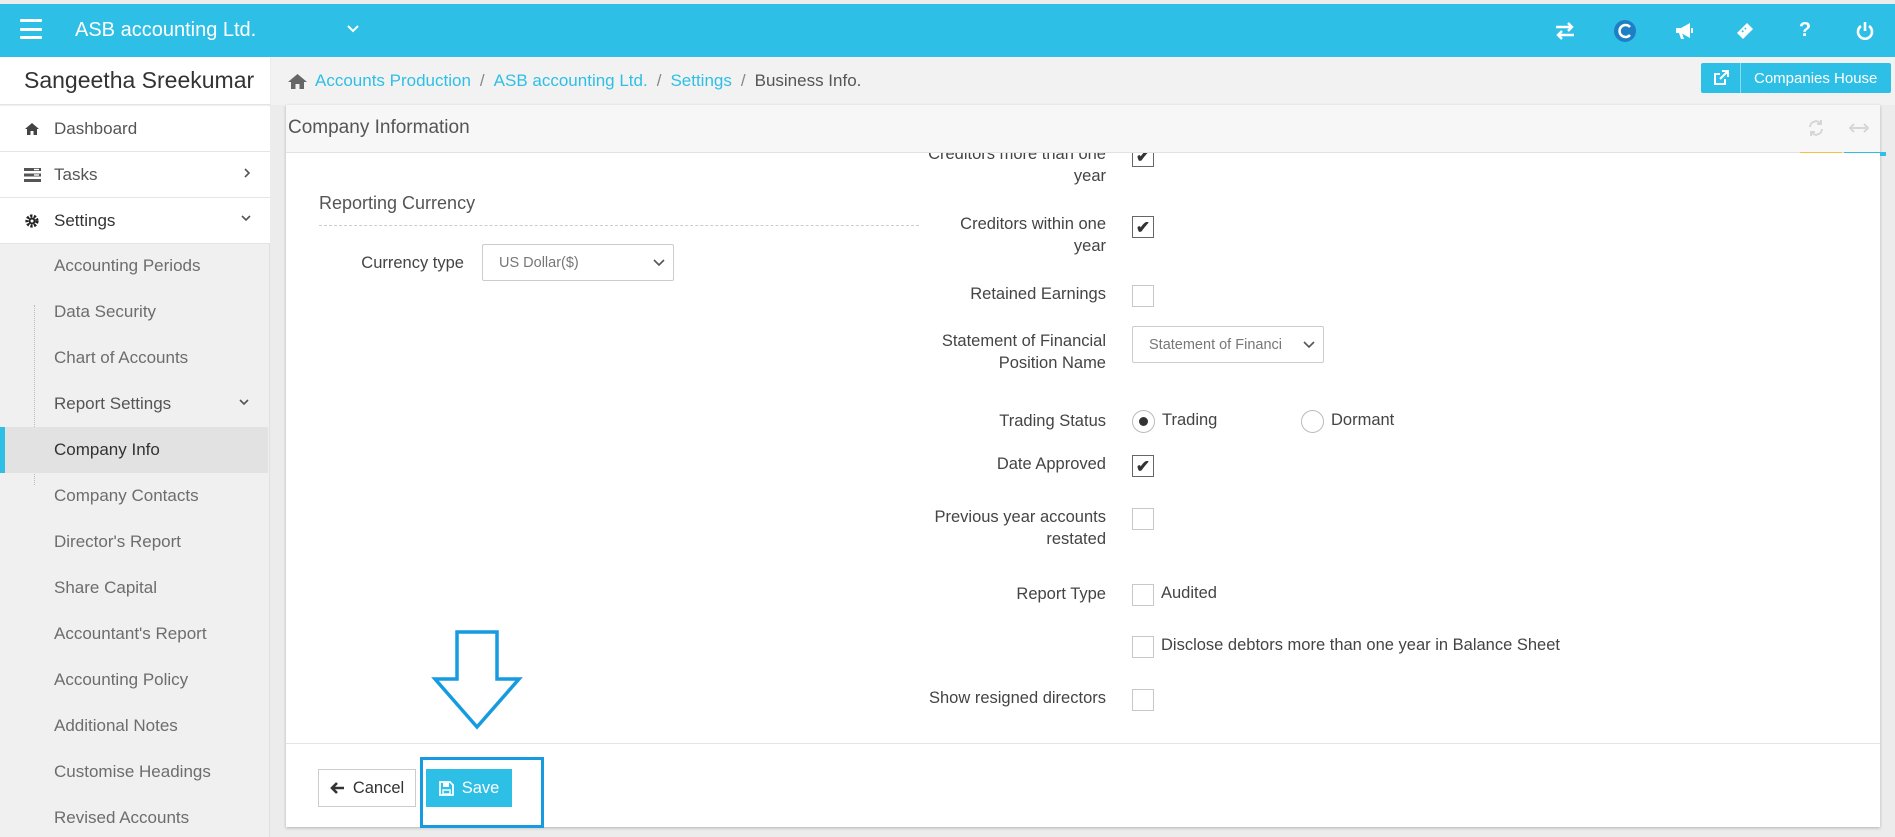  Describe the element at coordinates (1805, 30) in the screenshot. I see `help-icon: ?` at that location.